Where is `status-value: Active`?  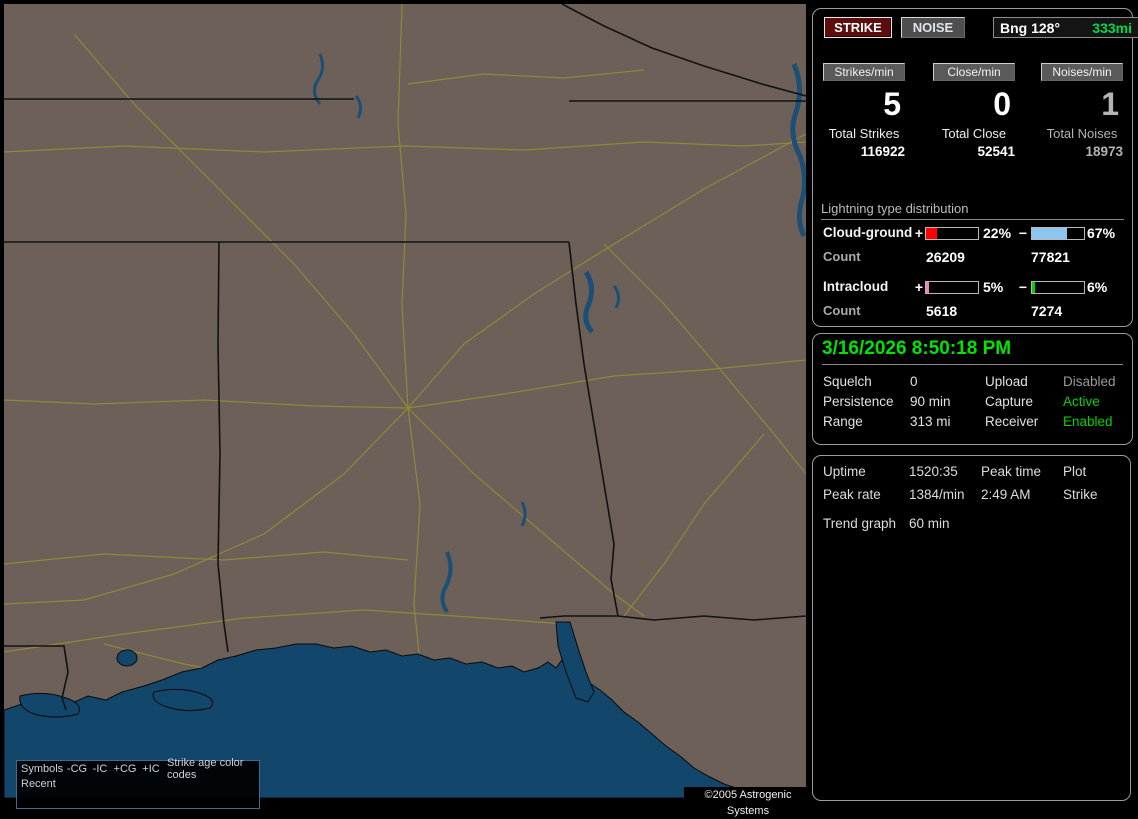
status-value: Active is located at coordinates (1081, 401).